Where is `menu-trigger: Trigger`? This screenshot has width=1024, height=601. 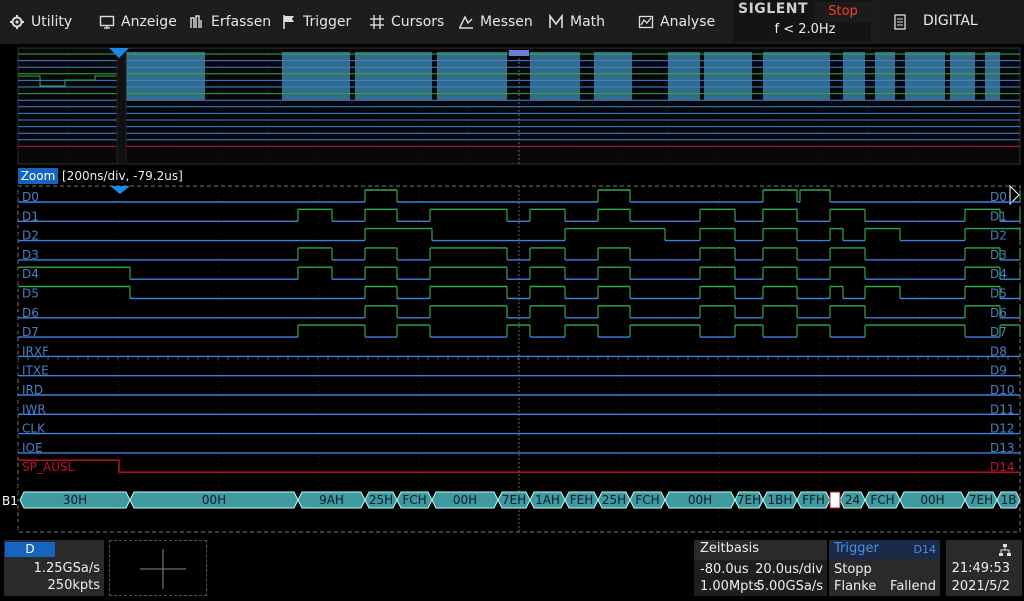
menu-trigger: Trigger is located at coordinates (316, 22).